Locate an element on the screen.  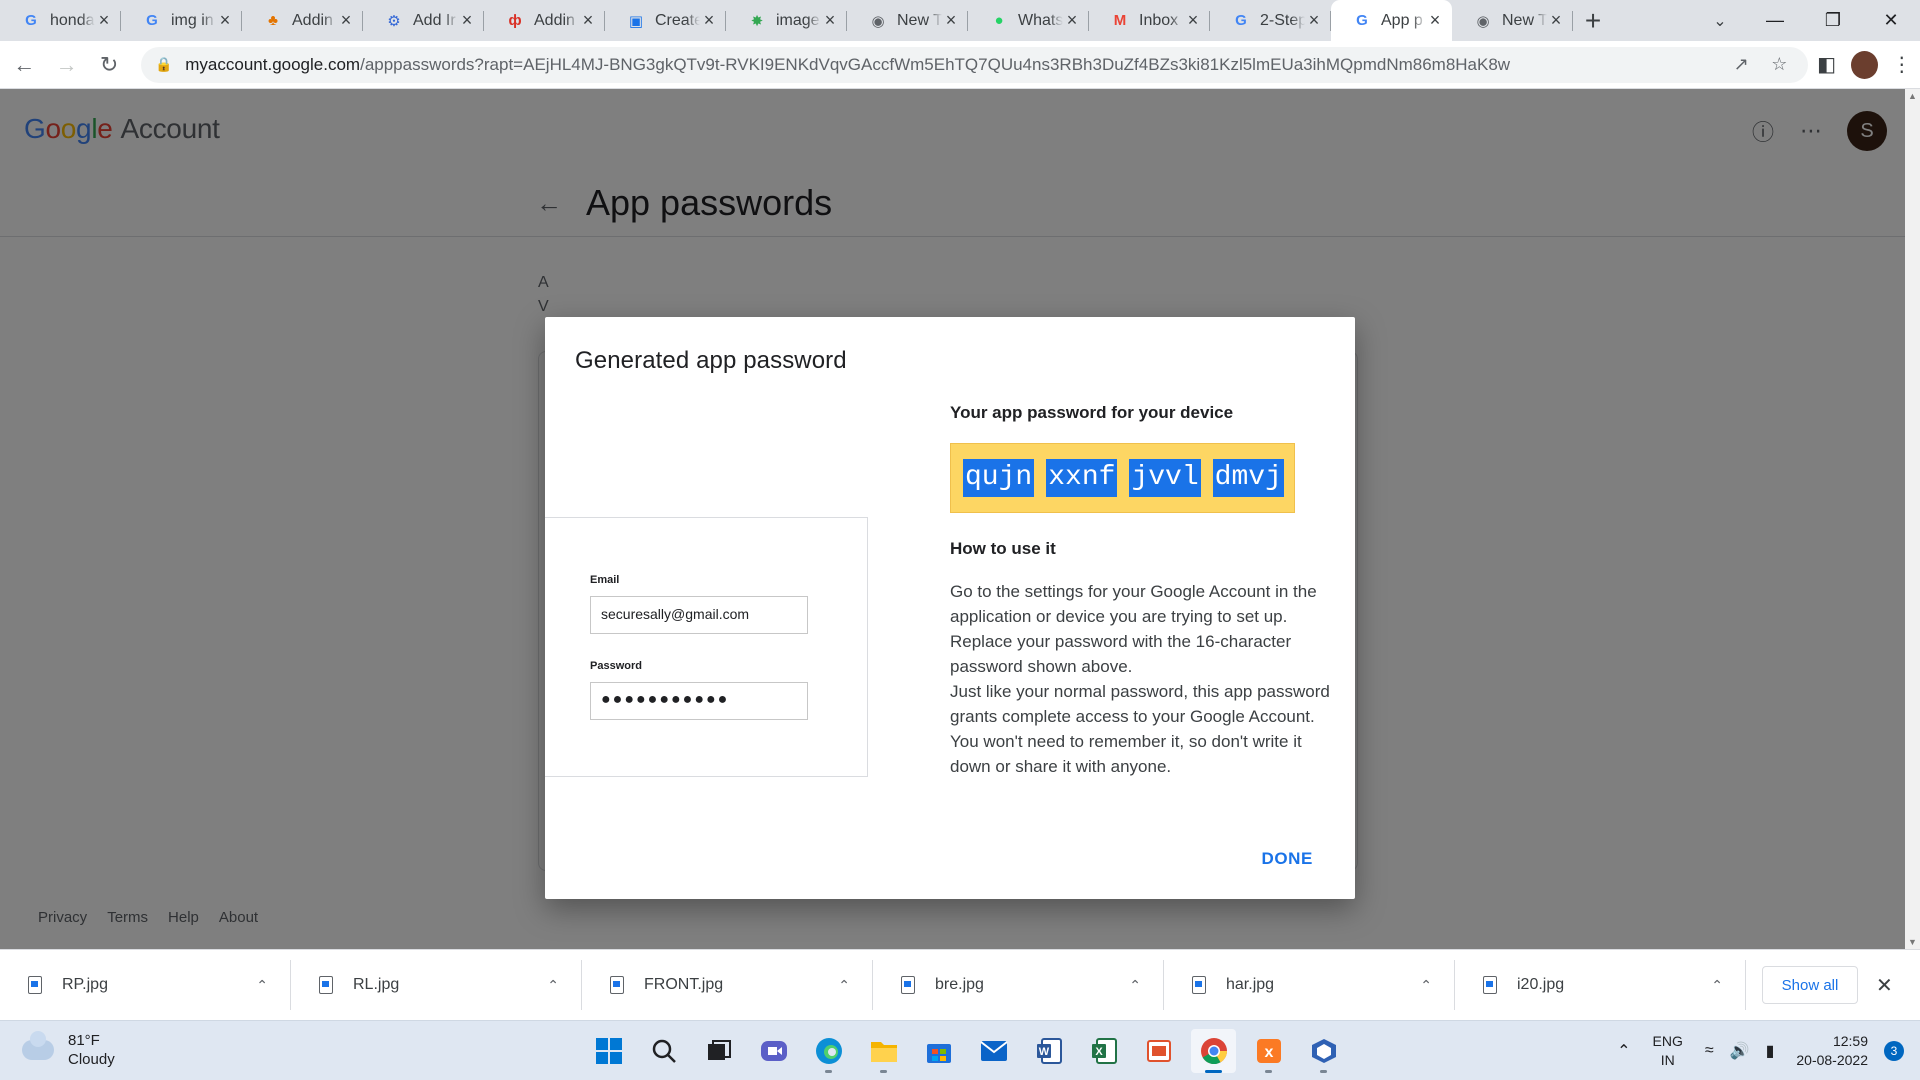
download-item: RL.jpg ⌃ is located at coordinates (436, 985).